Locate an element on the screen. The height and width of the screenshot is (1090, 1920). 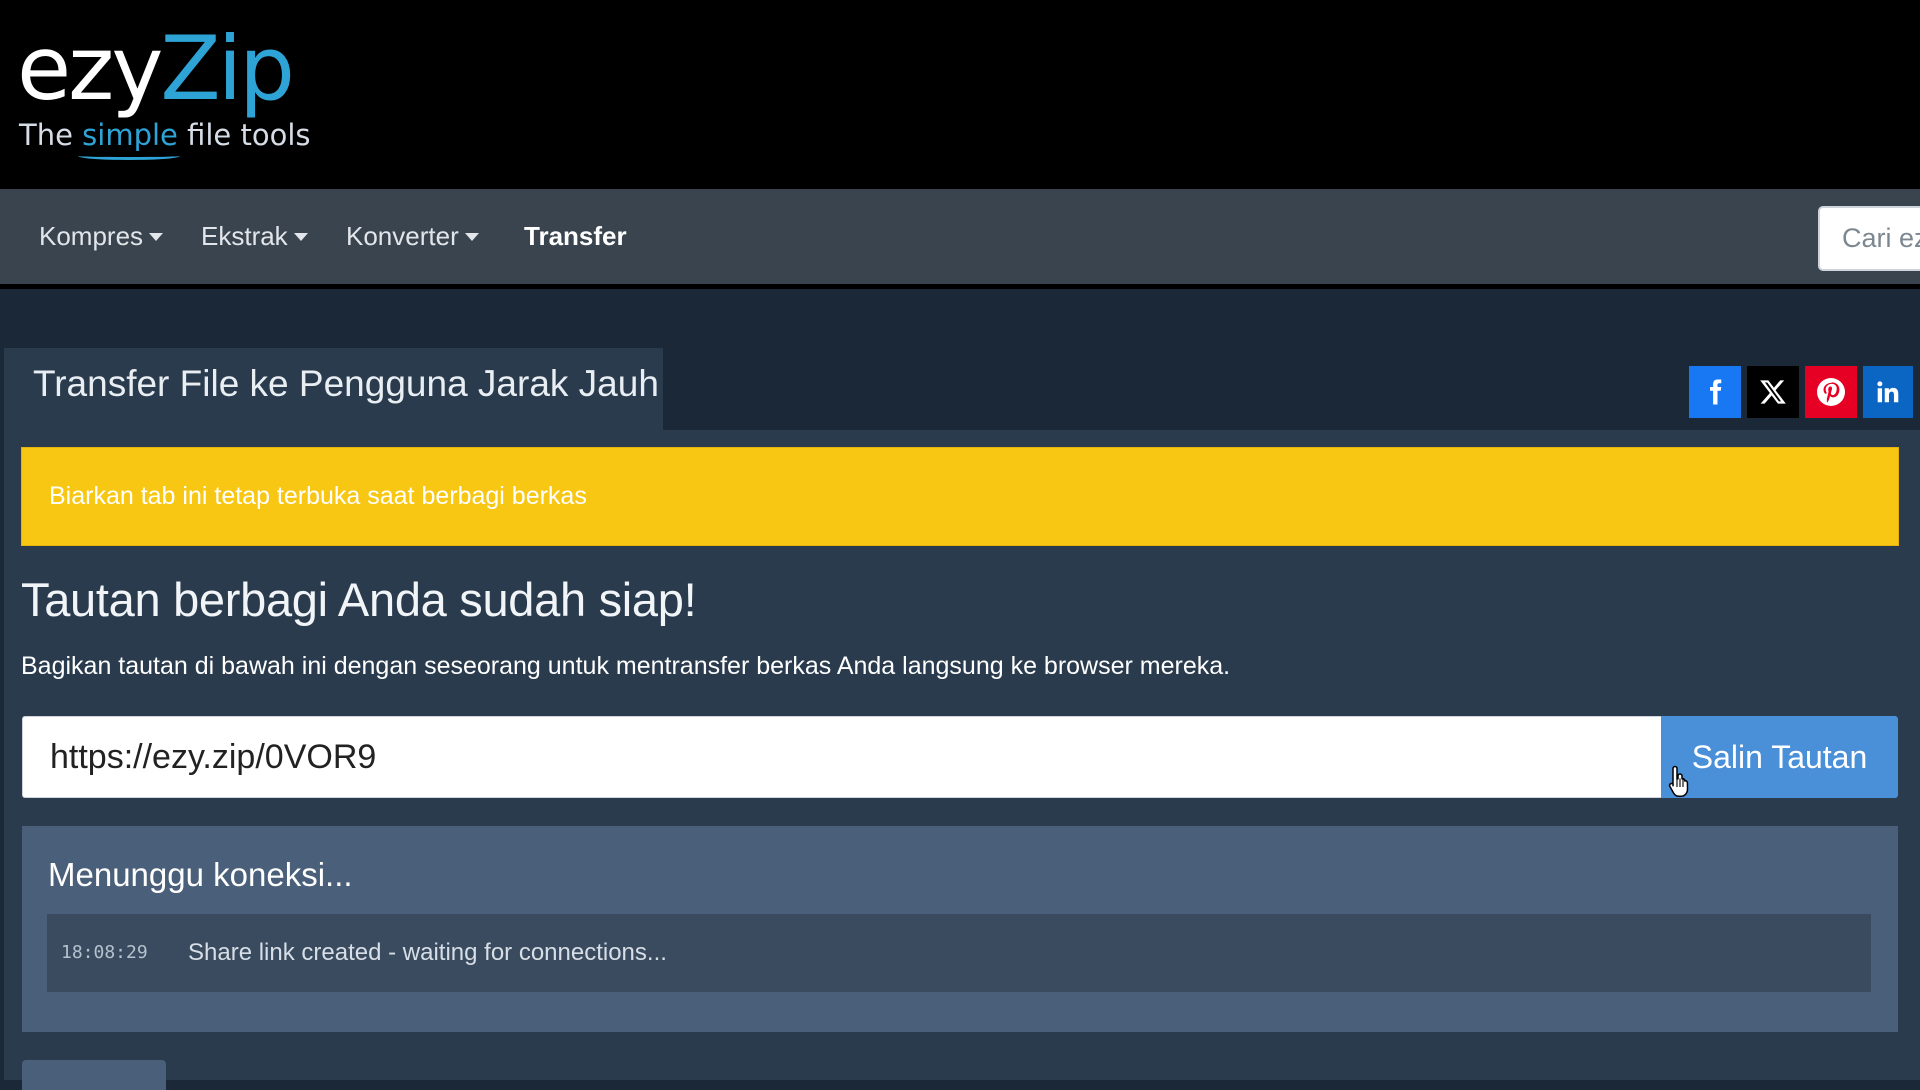
pinterest-icon is located at coordinates (1831, 392).